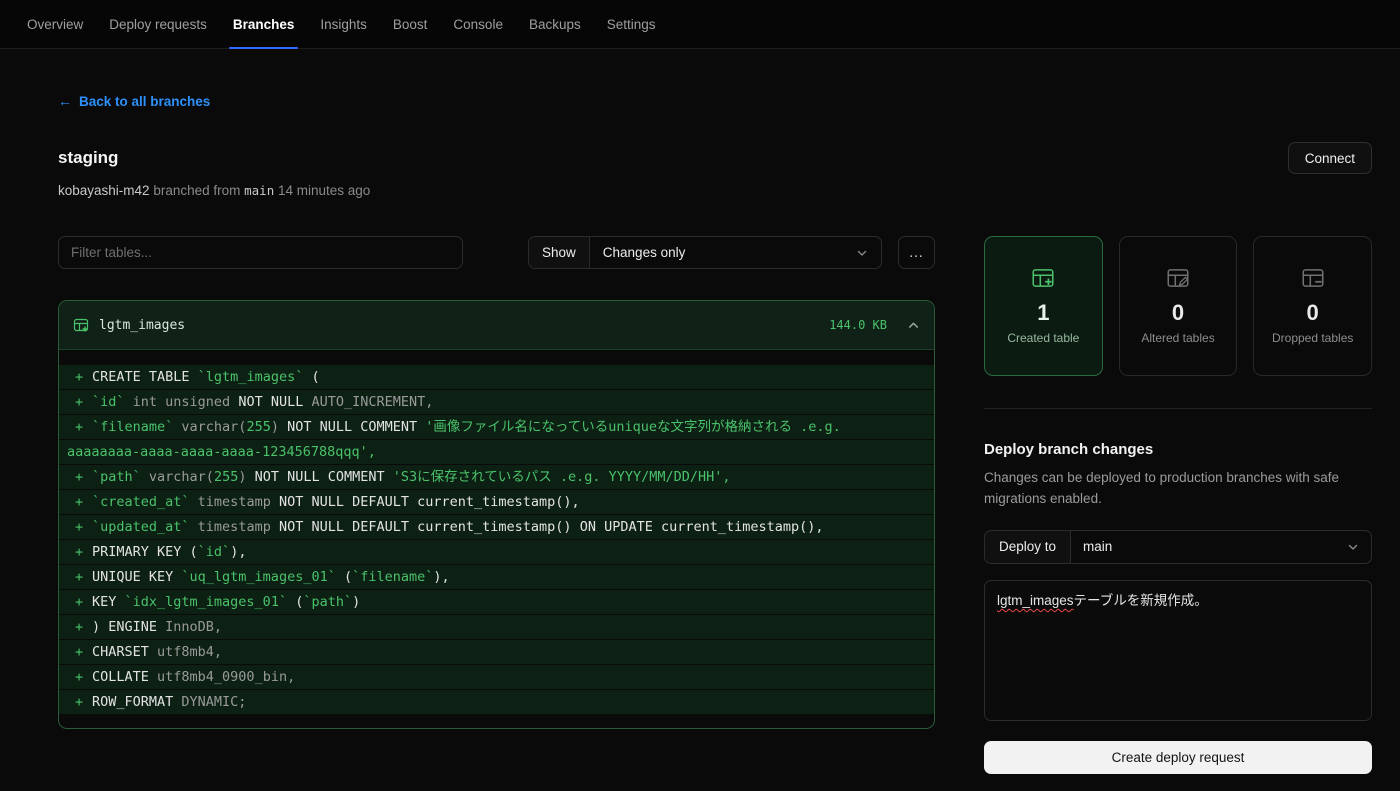 This screenshot has width=1400, height=791. I want to click on branched-from-text: branched from, so click(197, 190).